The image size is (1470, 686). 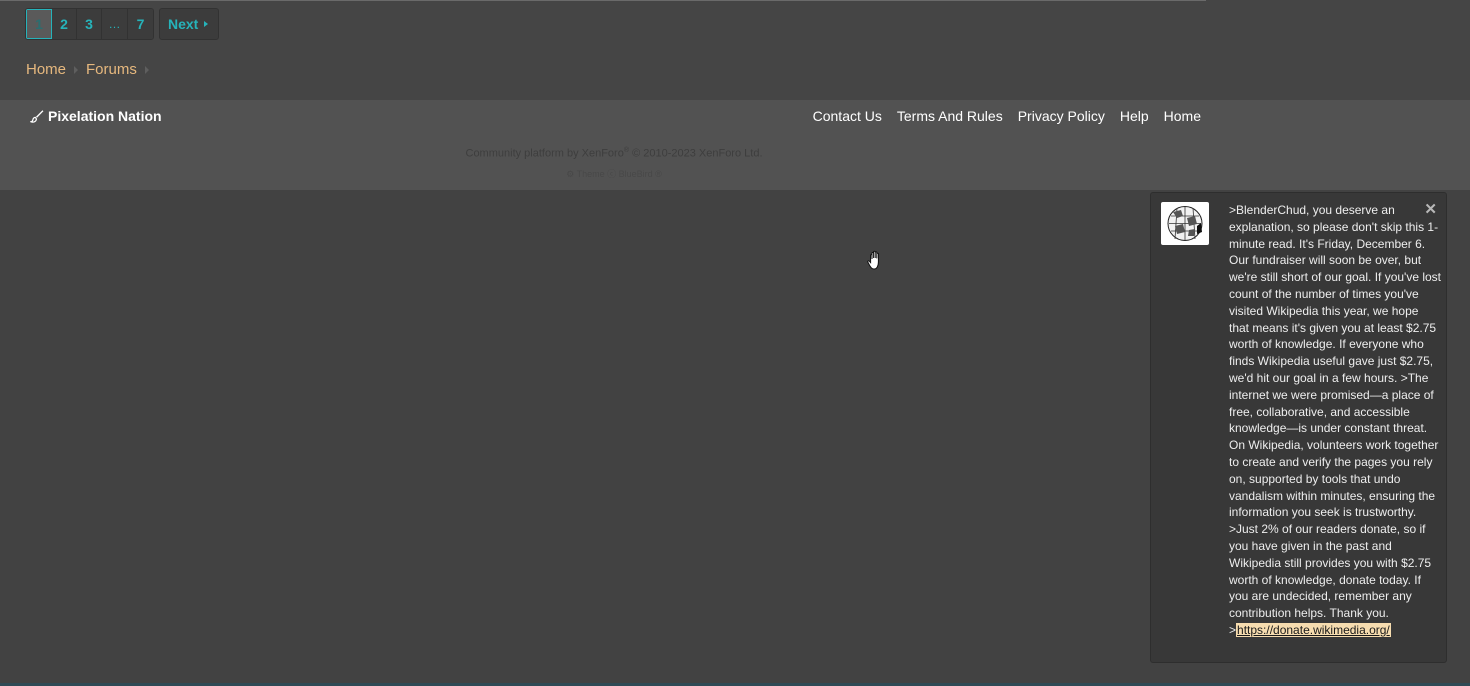 What do you see at coordinates (206, 24) in the screenshot?
I see `caret-right-icon` at bounding box center [206, 24].